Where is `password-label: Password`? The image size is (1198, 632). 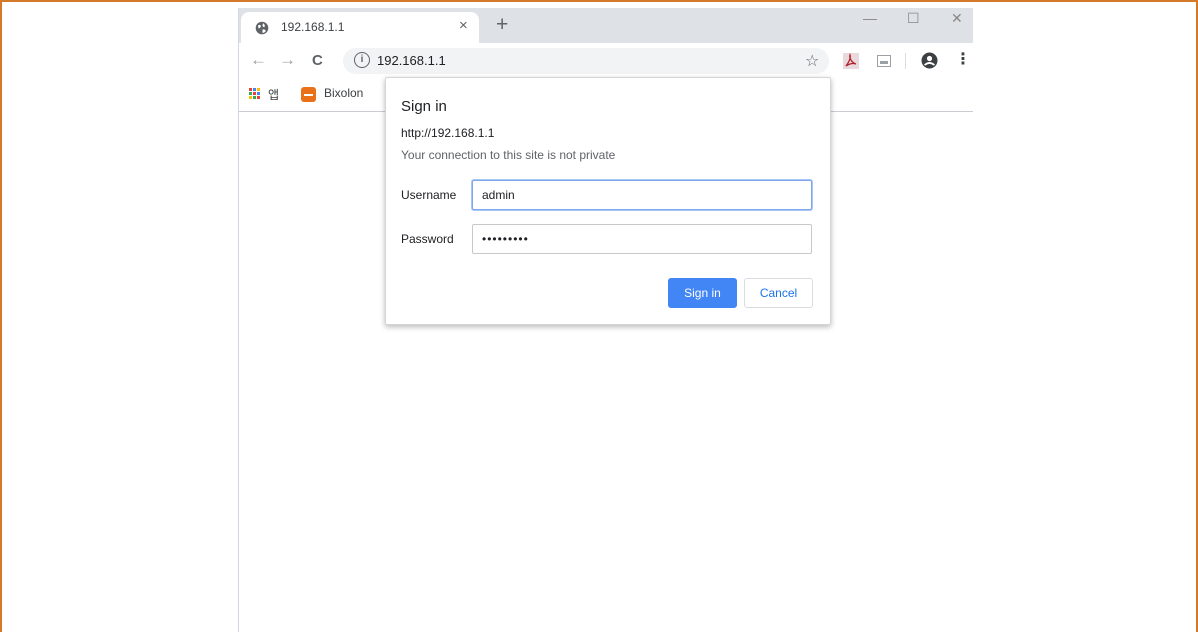
password-label: Password is located at coordinates (427, 239).